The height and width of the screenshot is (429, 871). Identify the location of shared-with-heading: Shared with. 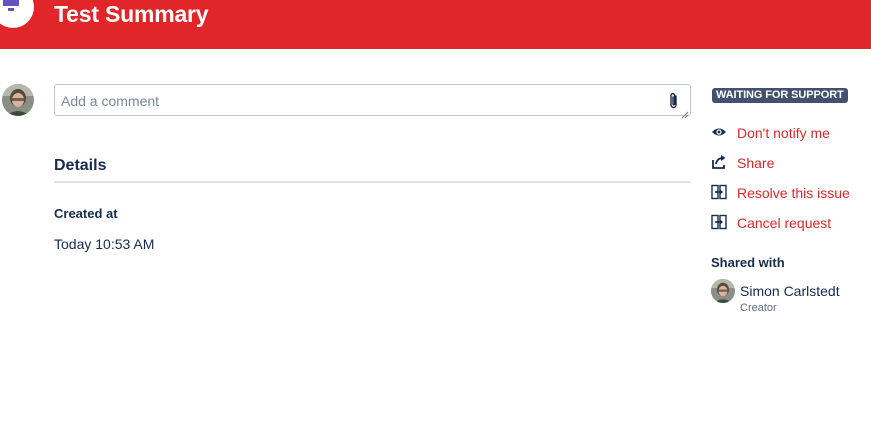
(748, 262).